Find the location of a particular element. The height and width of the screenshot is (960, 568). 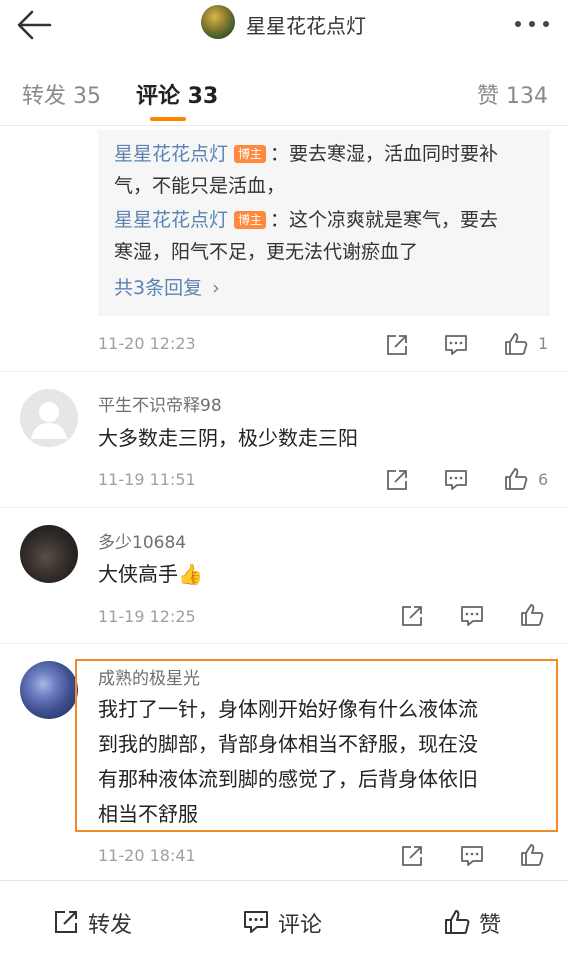

reply-text: ：要去寒湿，活血同时要补 is located at coordinates (384, 154).